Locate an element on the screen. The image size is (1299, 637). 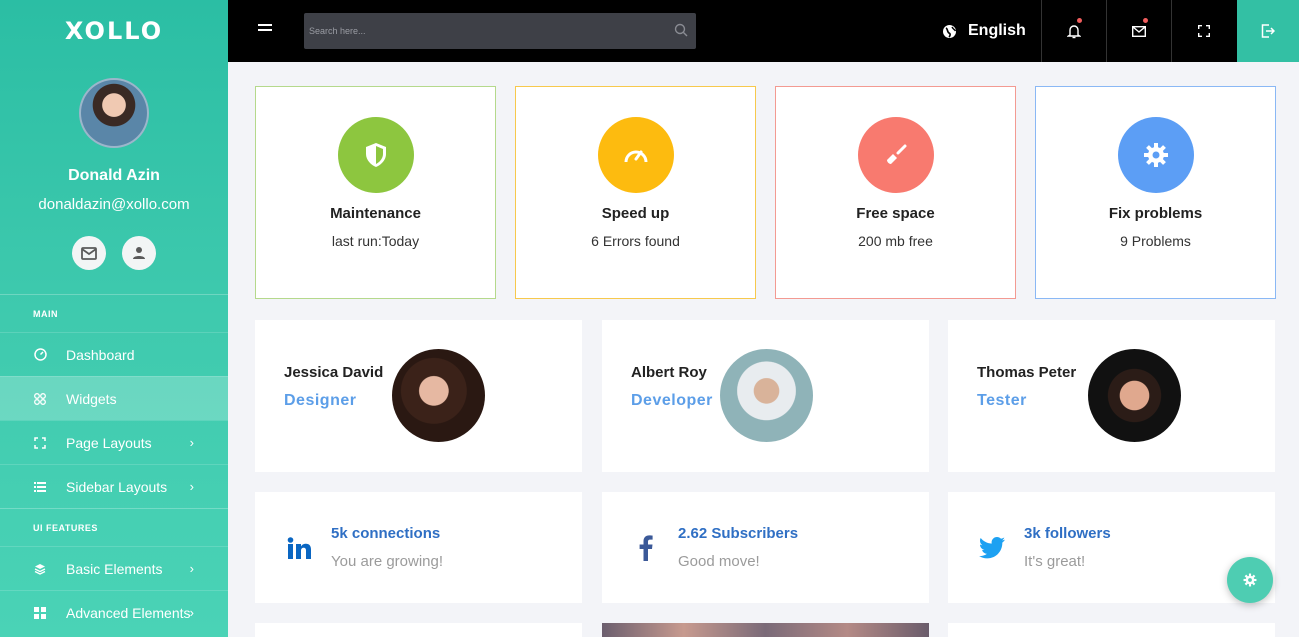
language-selector: English is located at coordinates (984, 31).